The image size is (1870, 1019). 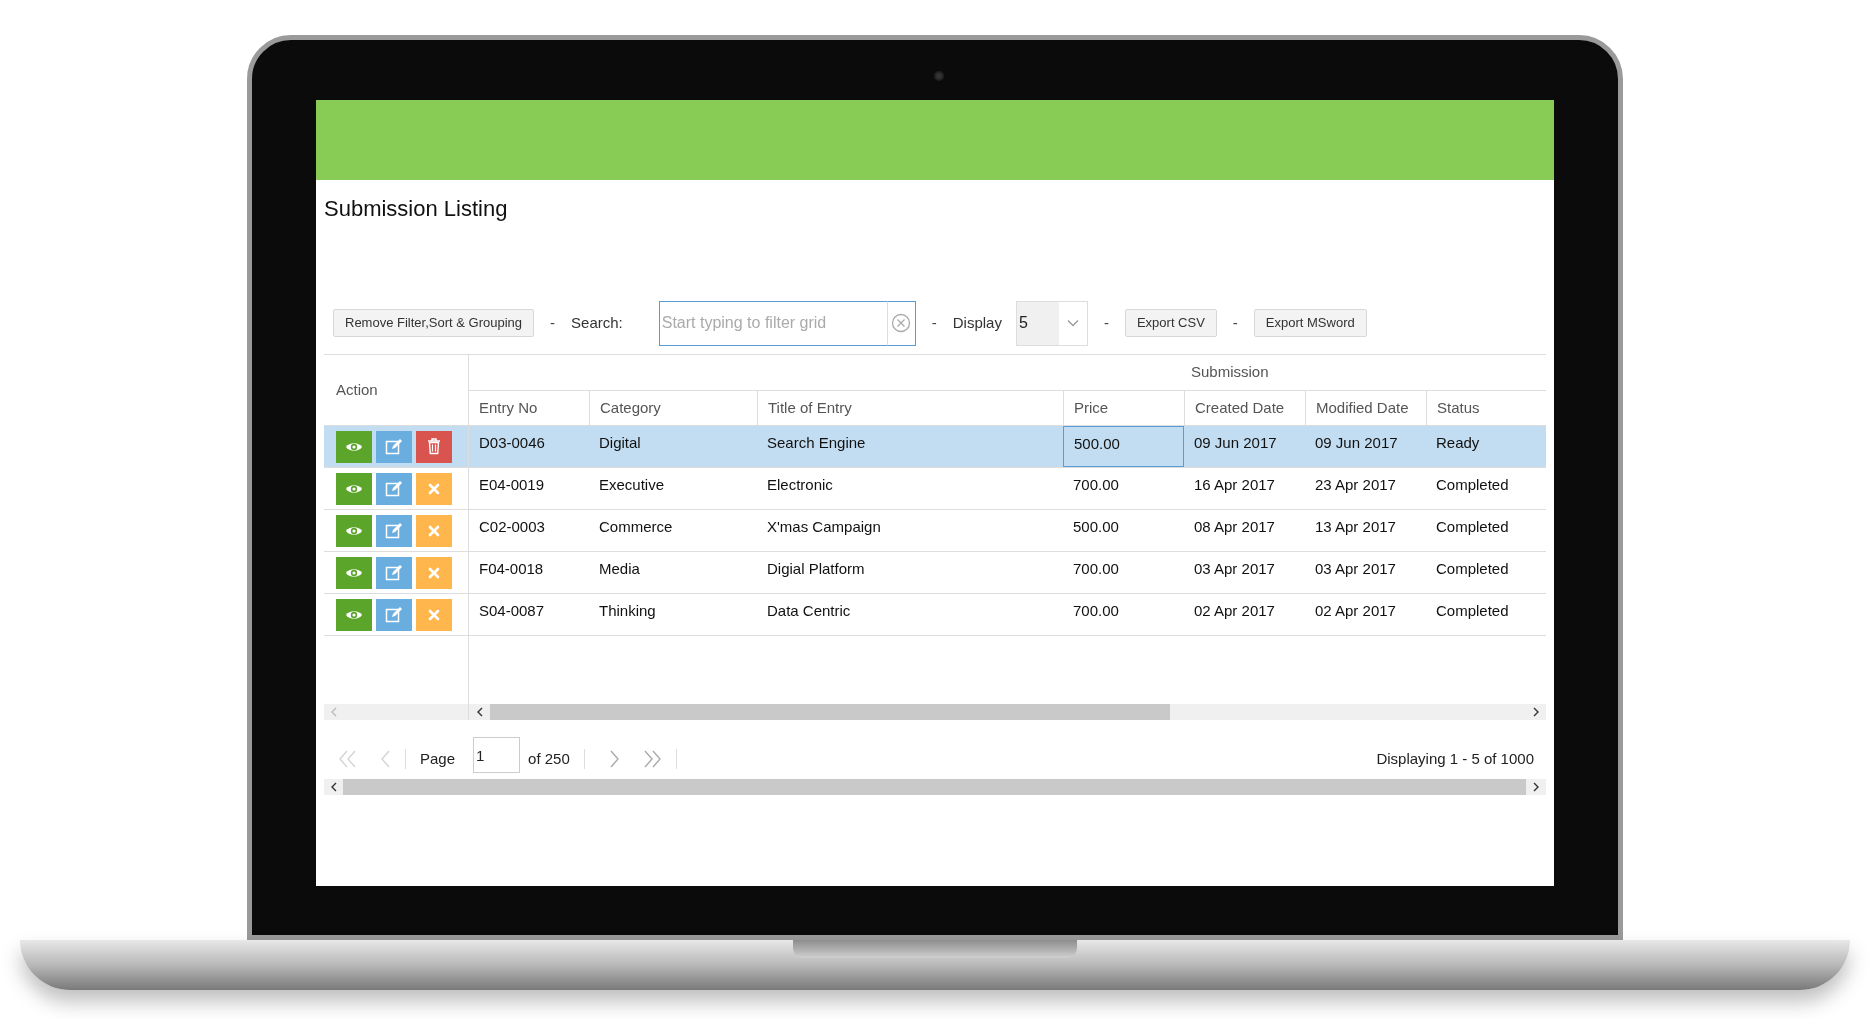 What do you see at coordinates (1096, 527) in the screenshot?
I see `table-cell-text: 500.00` at bounding box center [1096, 527].